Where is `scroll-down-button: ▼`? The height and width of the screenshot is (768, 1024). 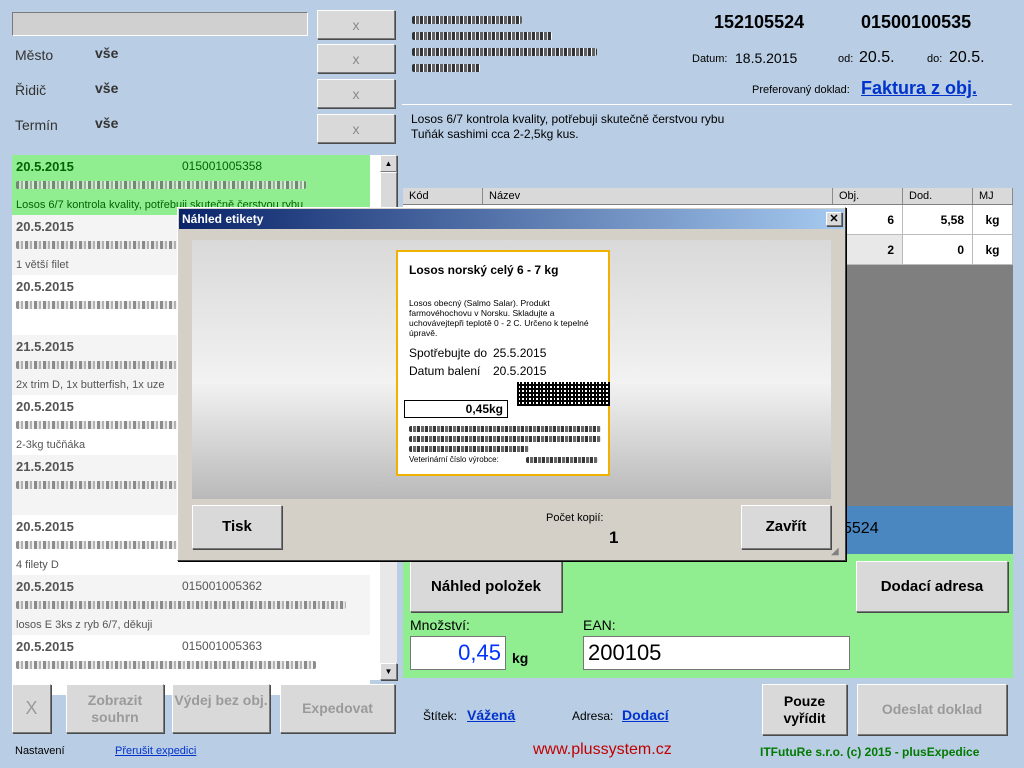 scroll-down-button: ▼ is located at coordinates (388, 671).